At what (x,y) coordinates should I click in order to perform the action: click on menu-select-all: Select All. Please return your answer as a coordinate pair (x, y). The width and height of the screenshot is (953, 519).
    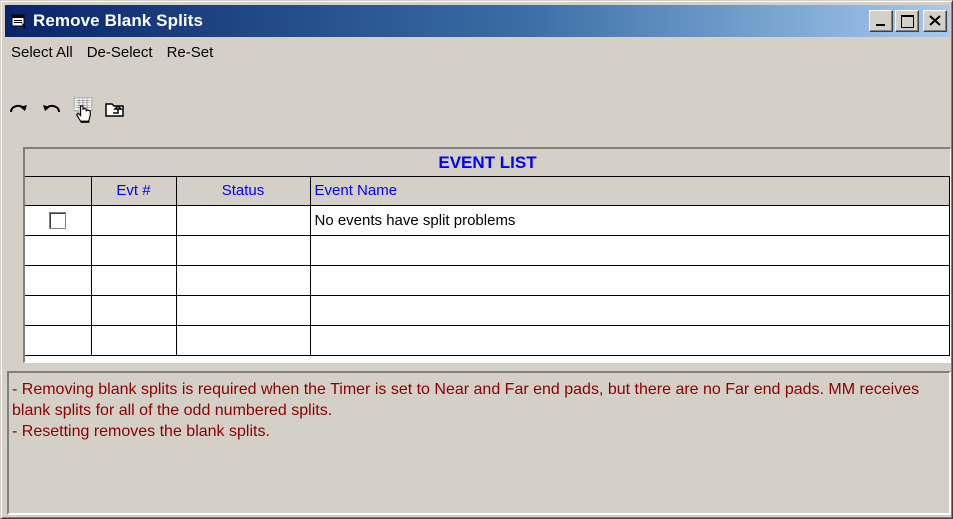
    Looking at the image, I should click on (42, 52).